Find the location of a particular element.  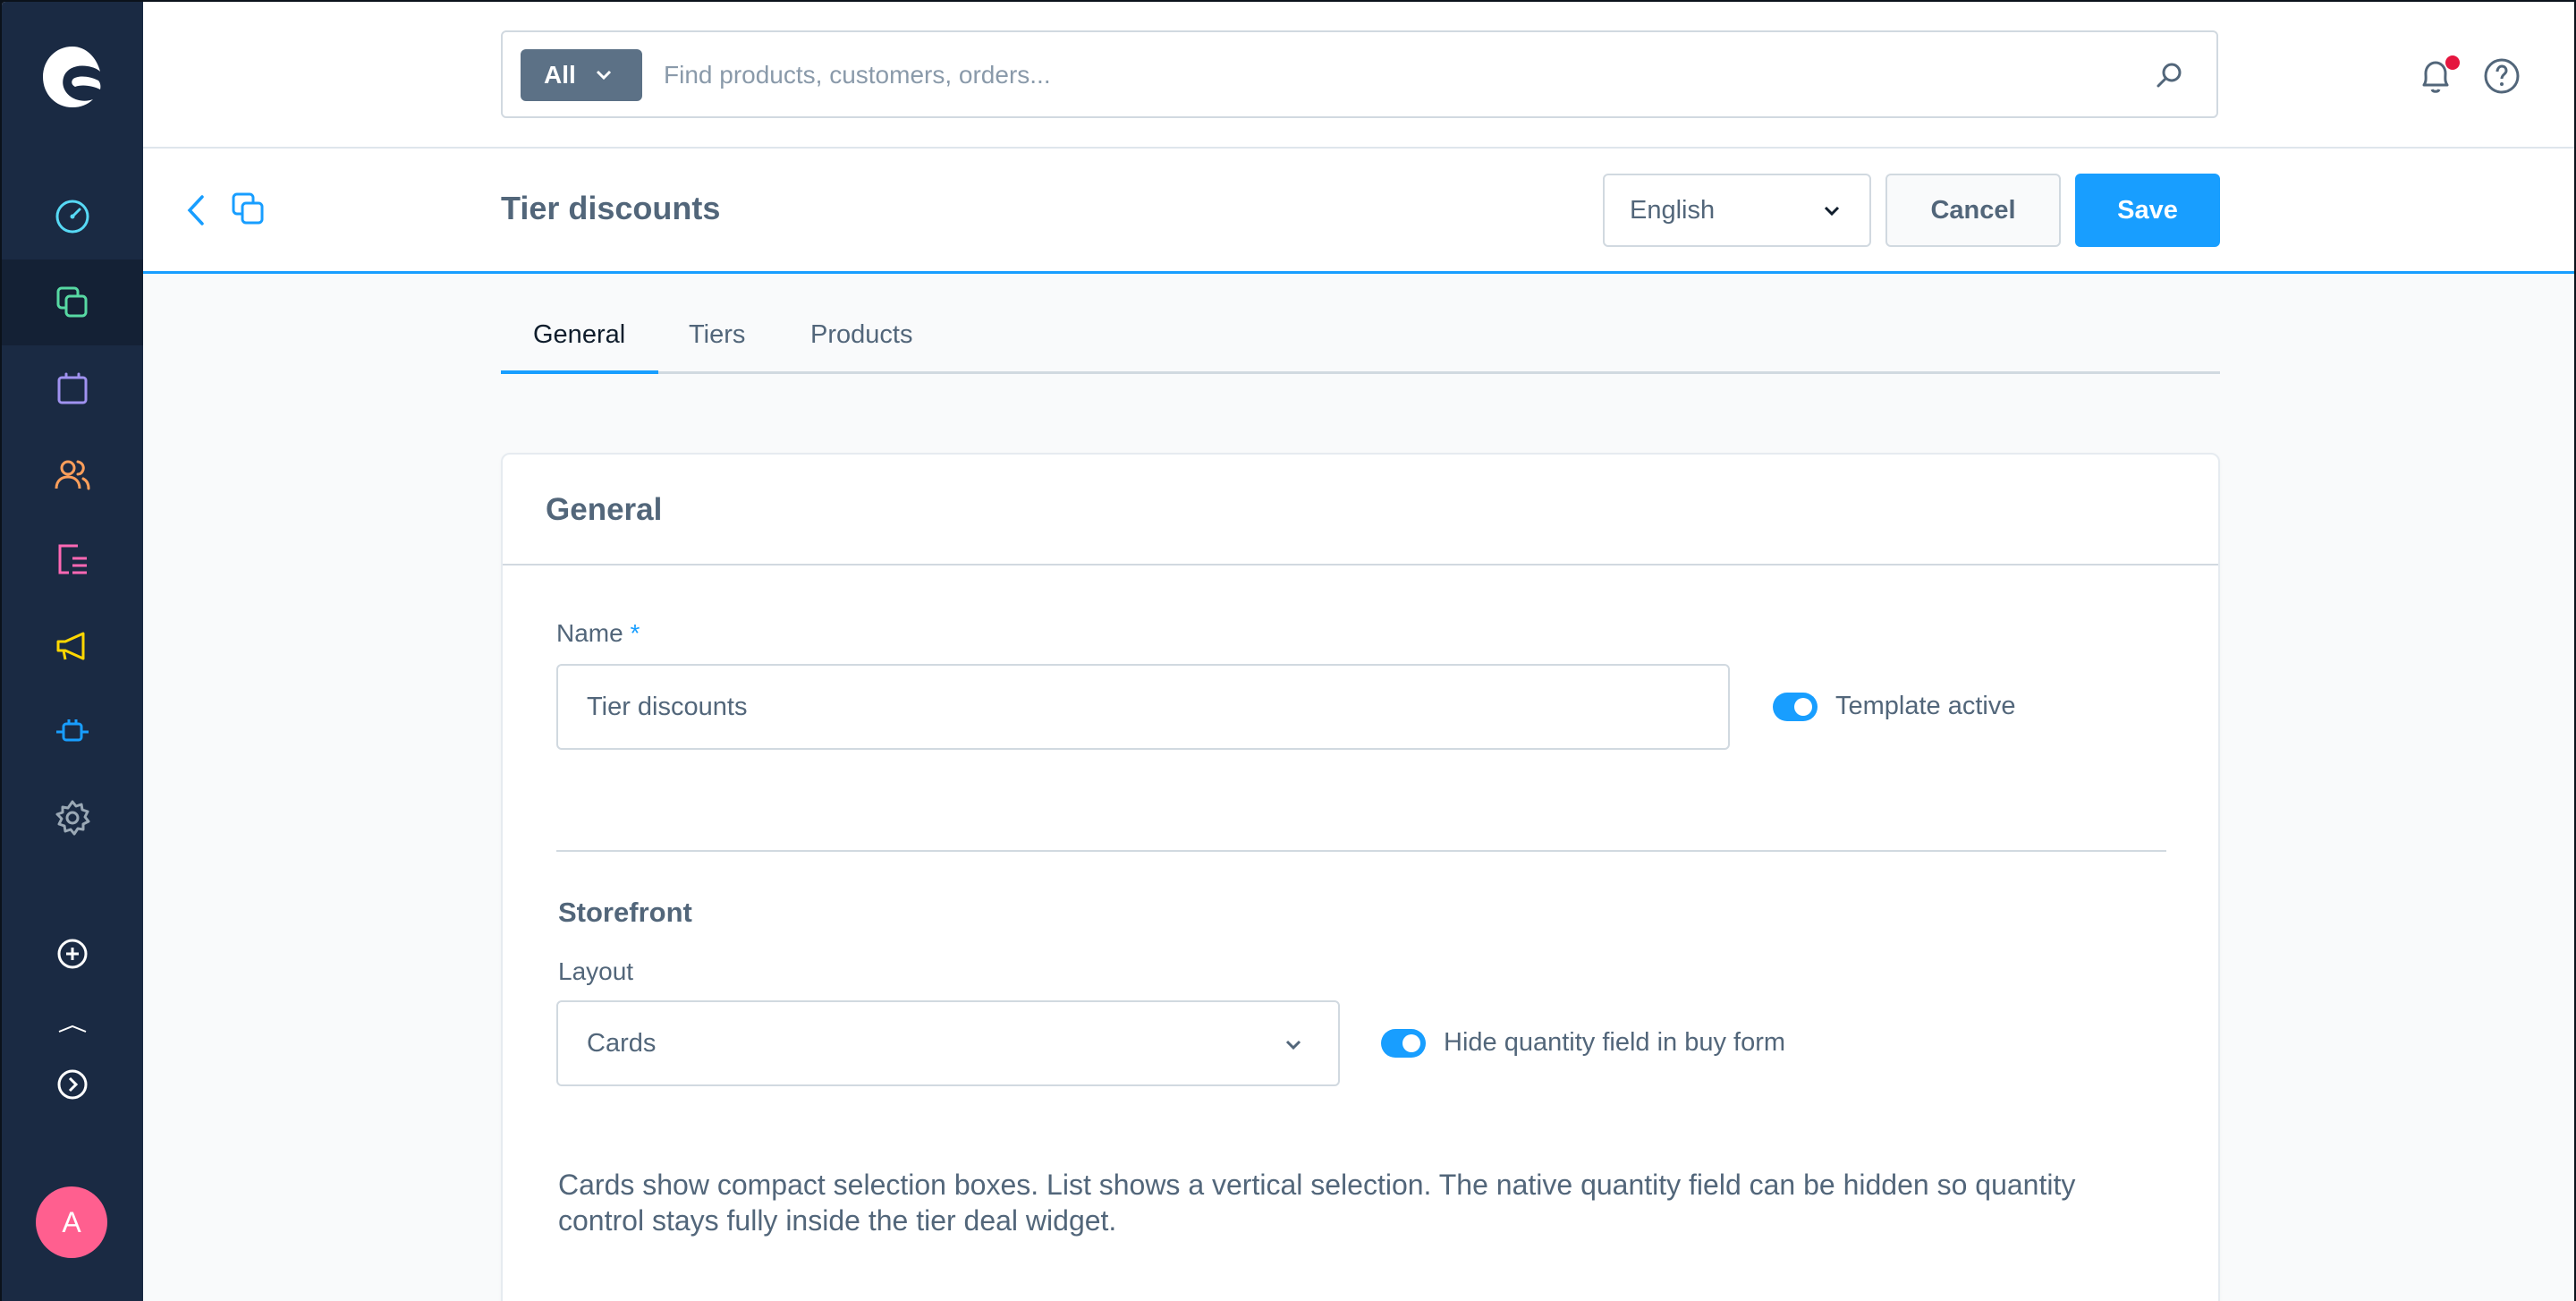

sidebar-add-button is located at coordinates (72, 954).